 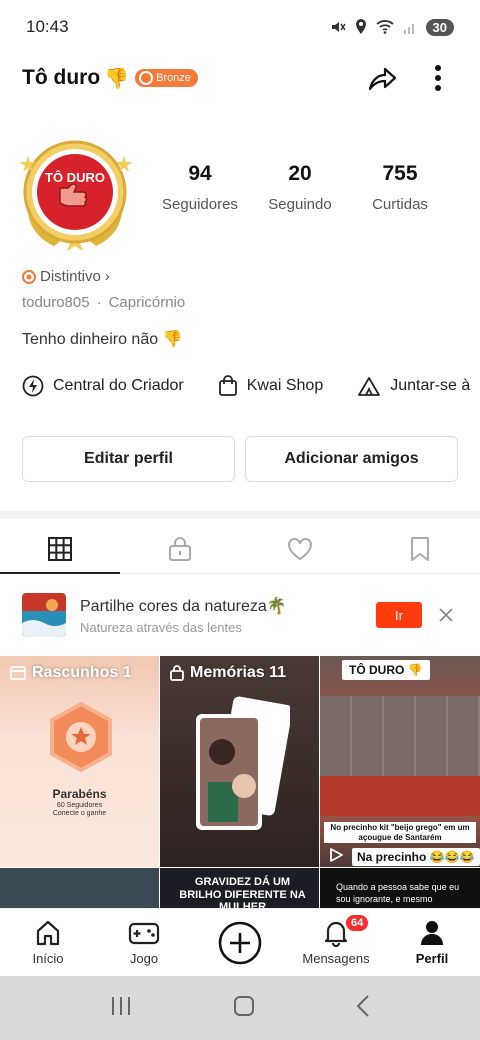 What do you see at coordinates (240, 459) in the screenshot?
I see `profile-actions: Editar perfil Adicionar amigos` at bounding box center [240, 459].